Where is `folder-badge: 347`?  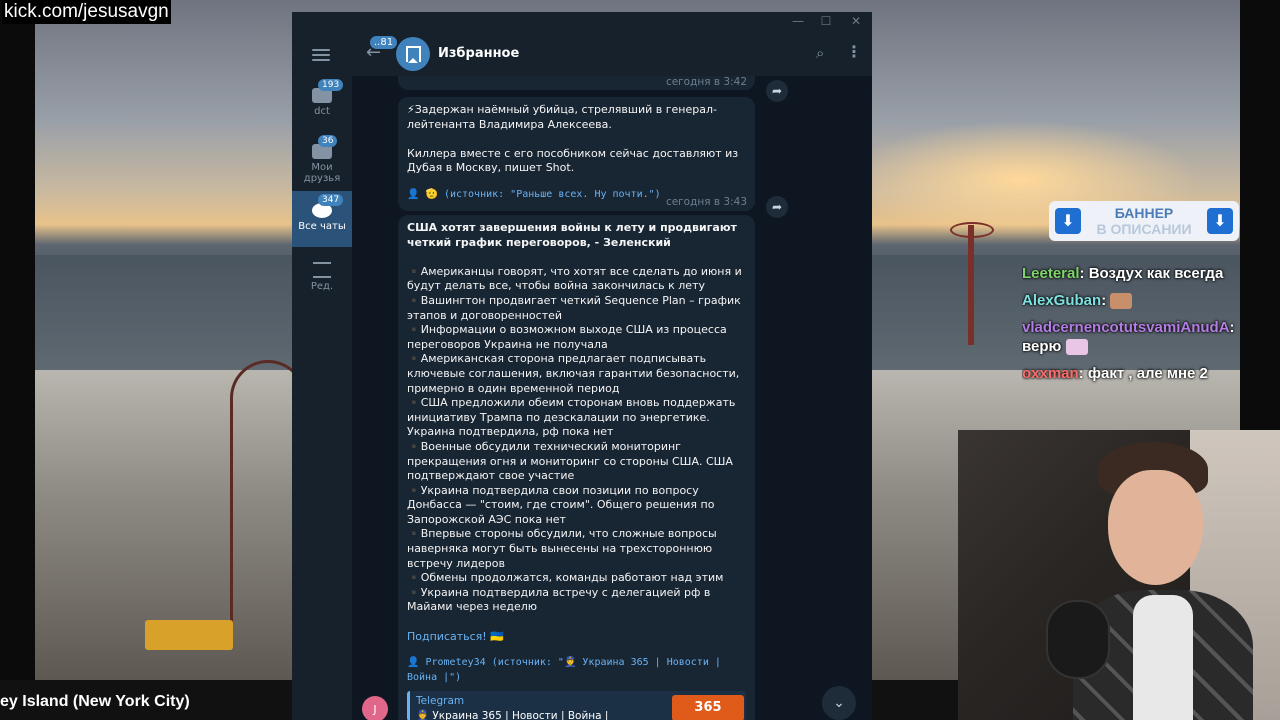 folder-badge: 347 is located at coordinates (331, 200).